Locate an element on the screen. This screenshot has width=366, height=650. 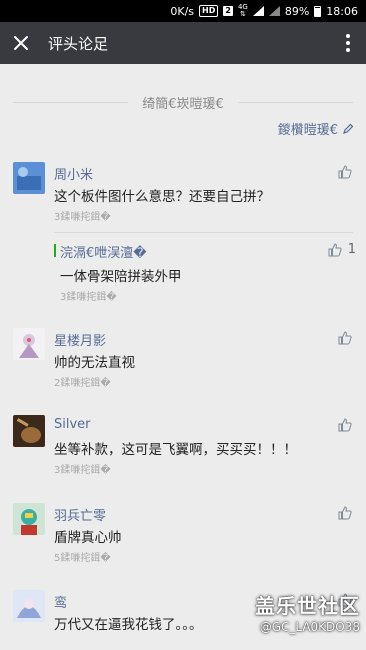
close-icon is located at coordinates (21, 43).